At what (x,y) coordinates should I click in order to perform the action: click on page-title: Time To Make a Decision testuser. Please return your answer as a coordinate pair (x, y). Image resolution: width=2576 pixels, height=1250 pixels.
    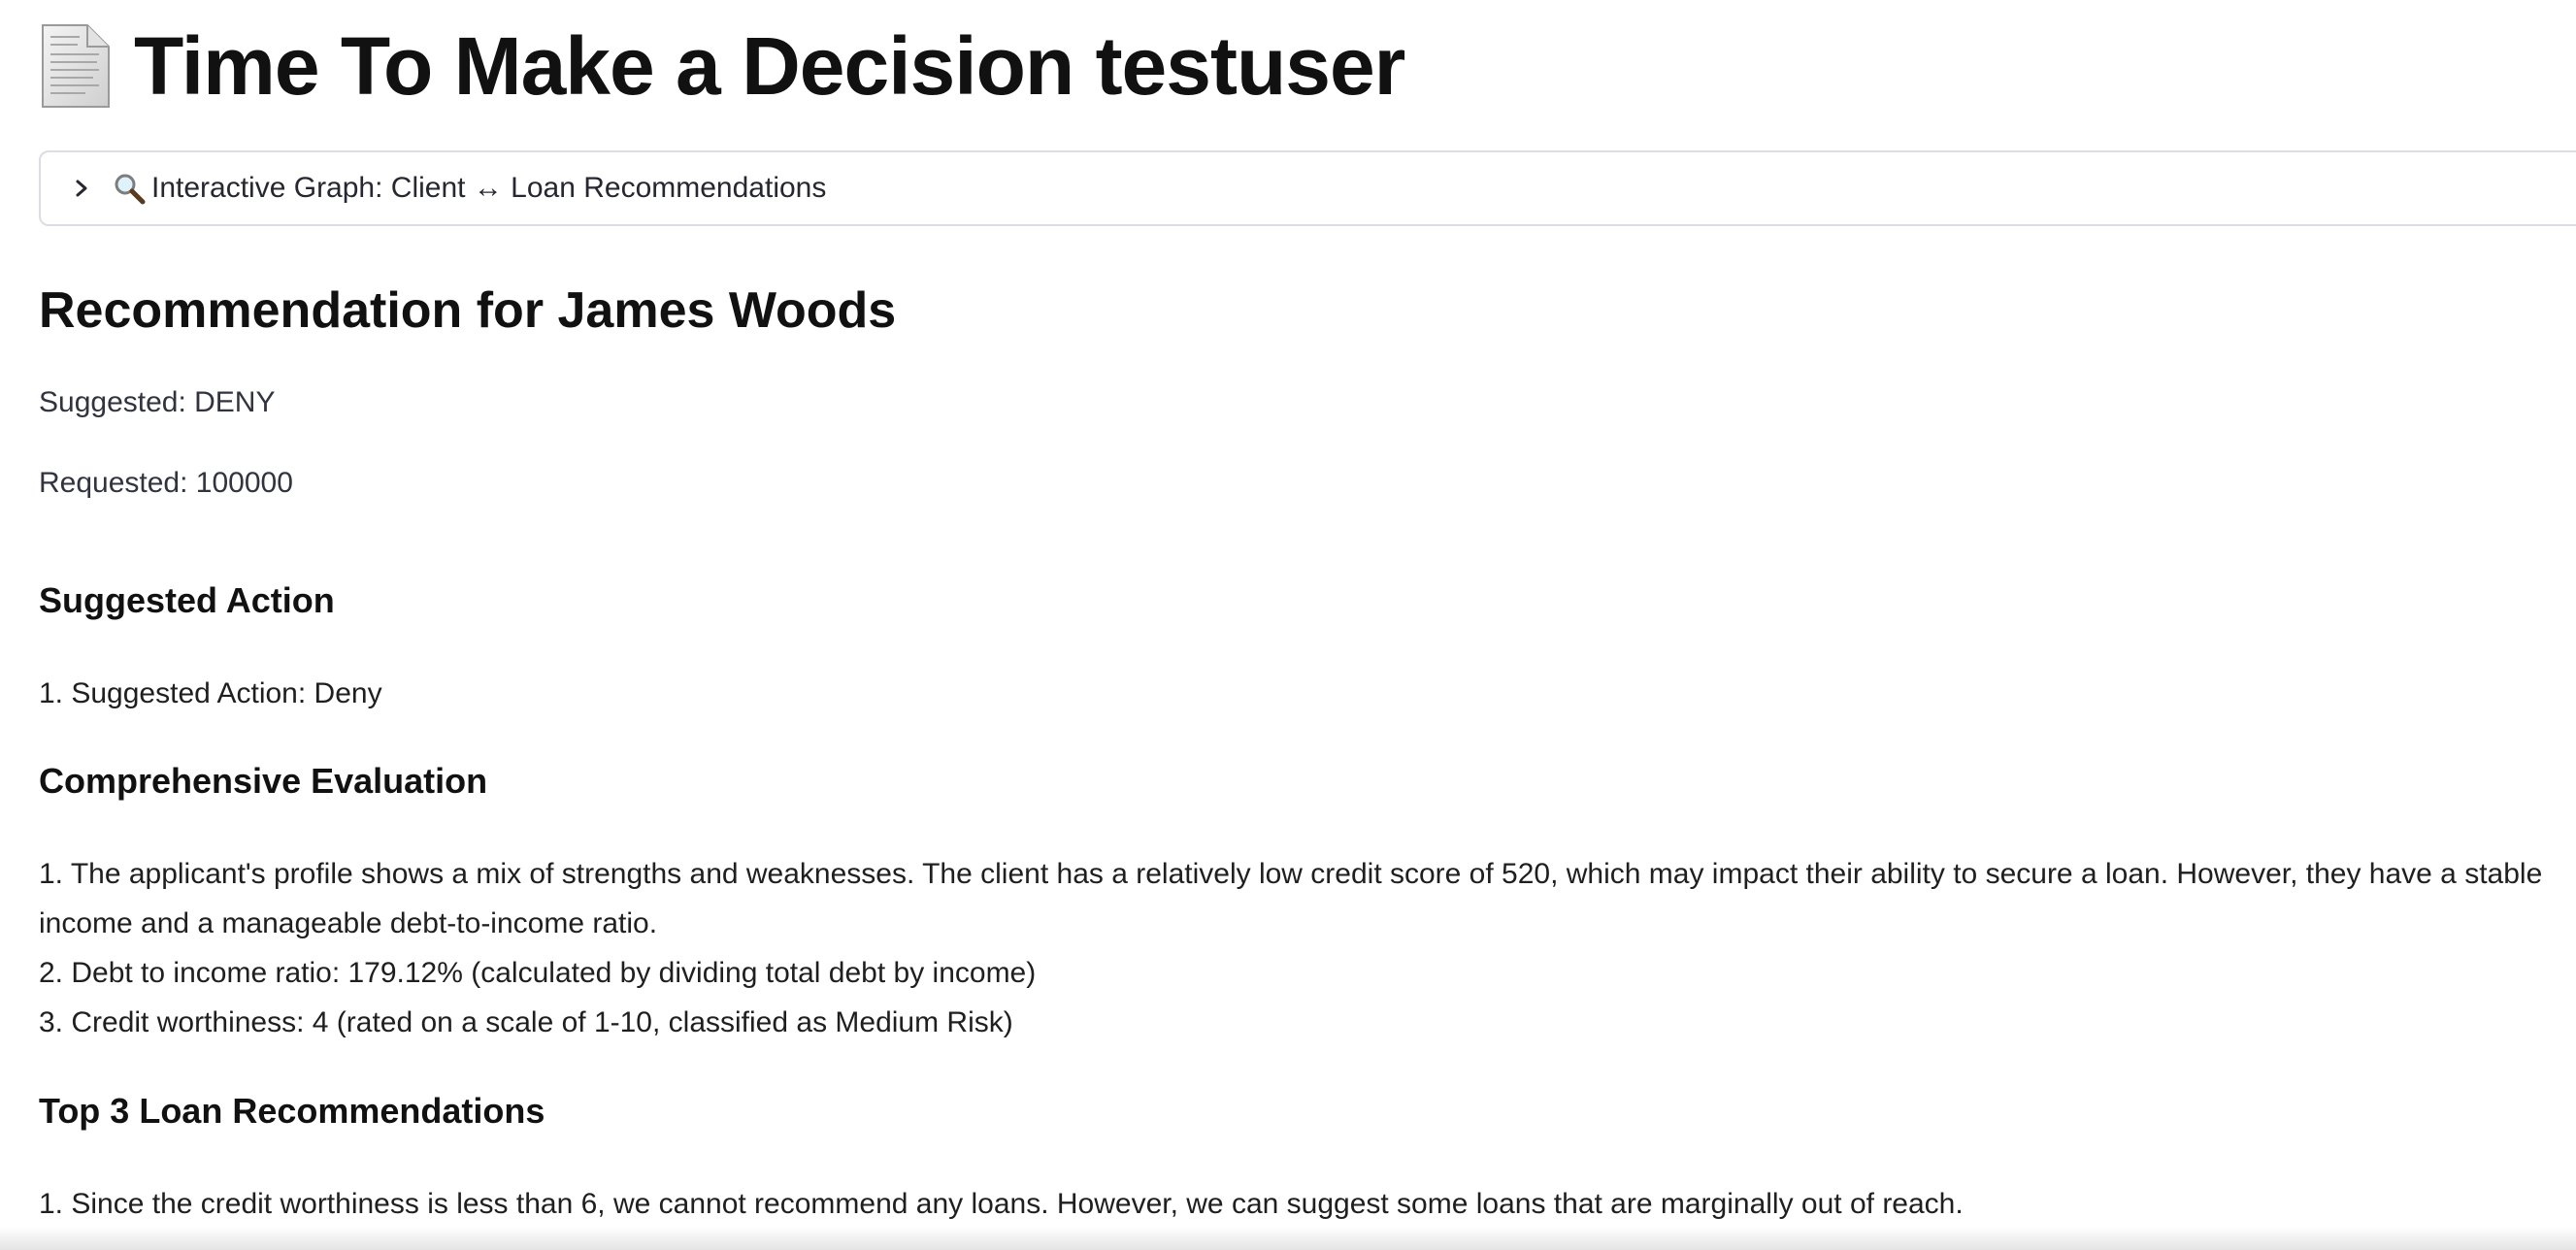
    Looking at the image, I should click on (769, 66).